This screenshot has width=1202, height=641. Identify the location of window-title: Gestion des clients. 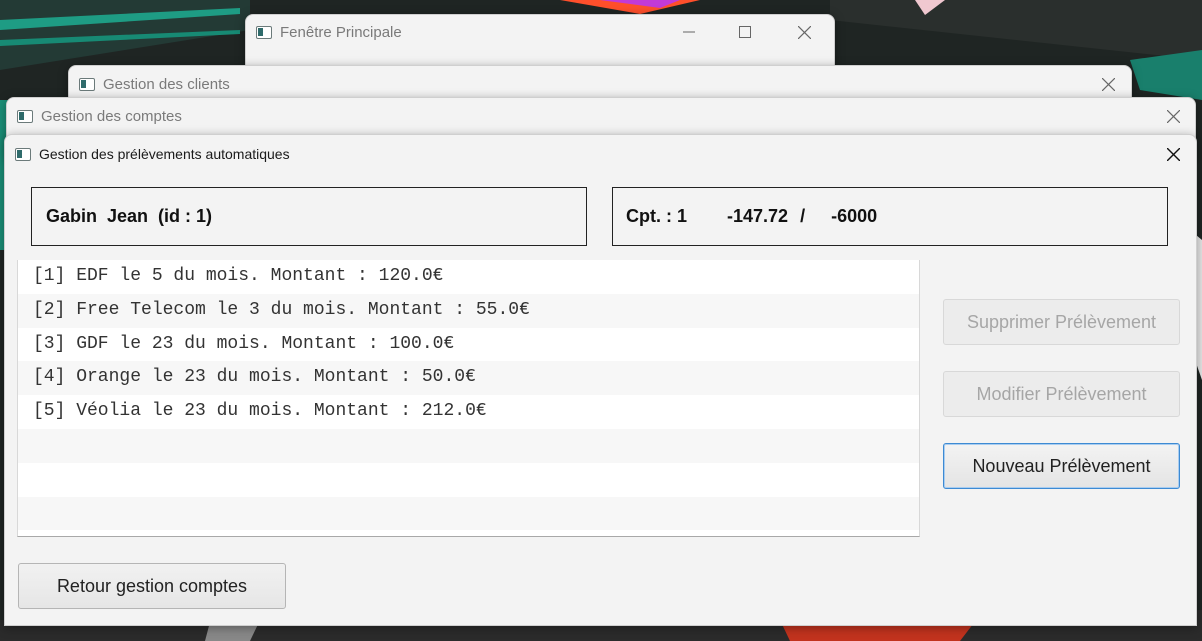
(166, 84).